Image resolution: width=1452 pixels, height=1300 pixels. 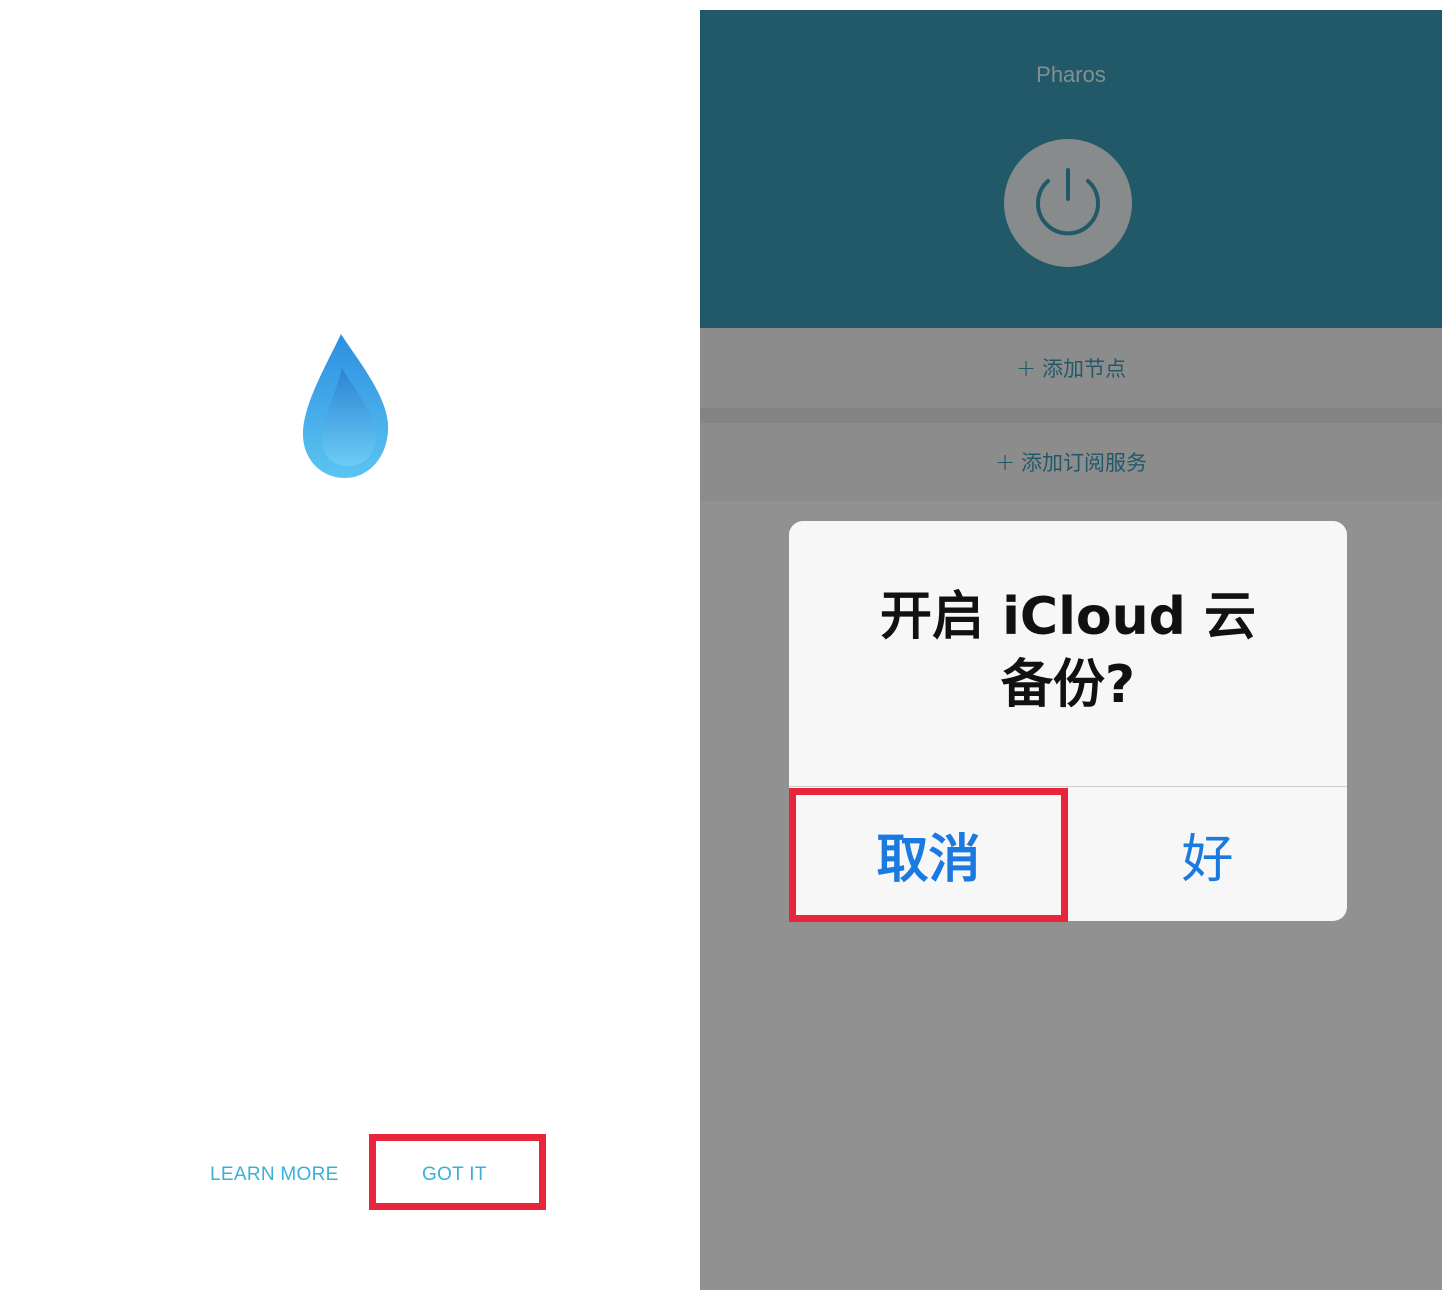 What do you see at coordinates (1207, 854) in the screenshot?
I see `ok-button: 好` at bounding box center [1207, 854].